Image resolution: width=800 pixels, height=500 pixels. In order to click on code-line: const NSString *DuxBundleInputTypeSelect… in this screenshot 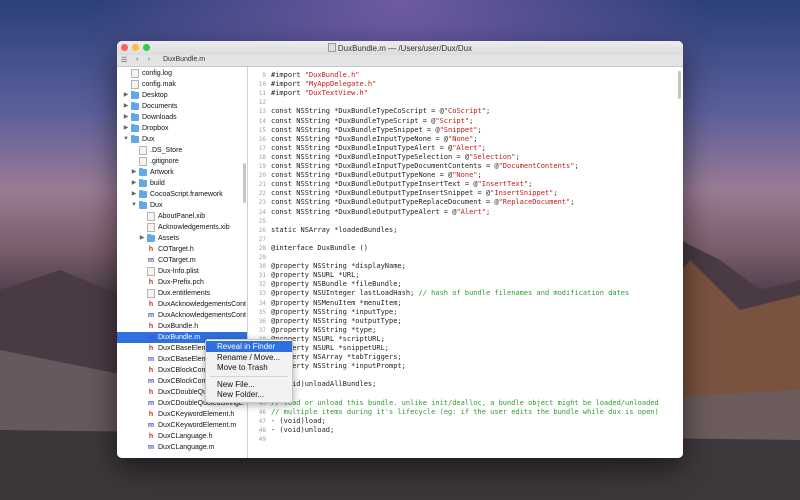, I will do `click(395, 157)`.